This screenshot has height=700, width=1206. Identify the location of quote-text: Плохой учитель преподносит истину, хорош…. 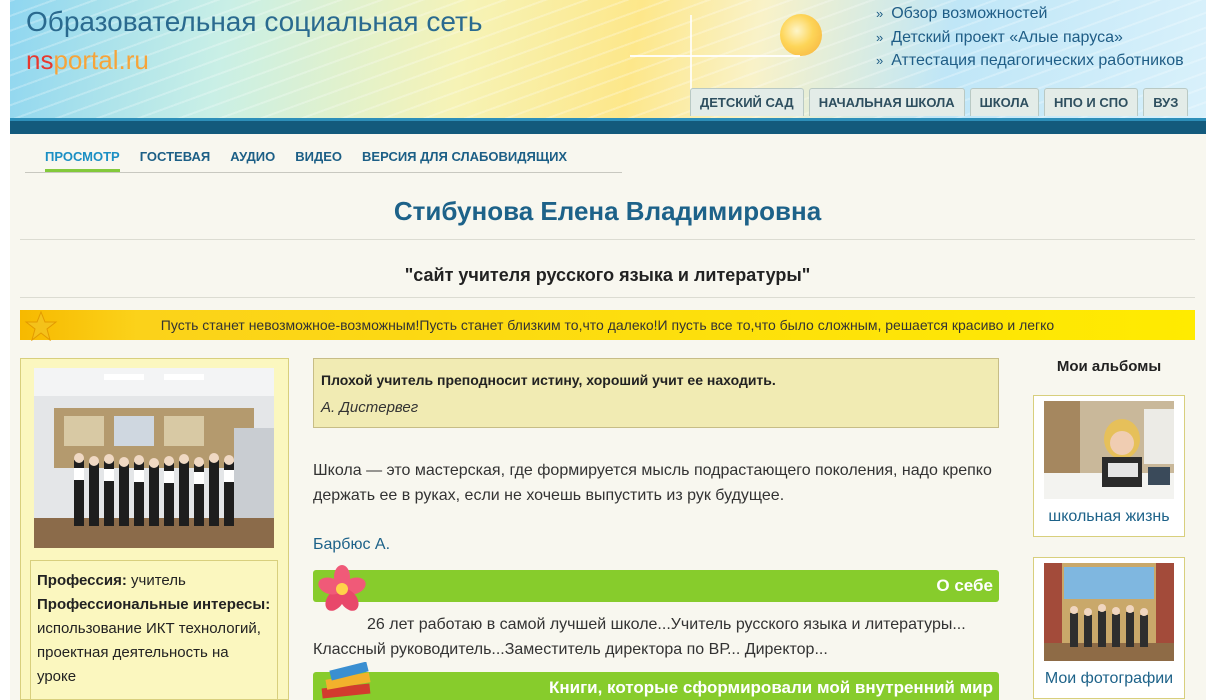
(548, 380).